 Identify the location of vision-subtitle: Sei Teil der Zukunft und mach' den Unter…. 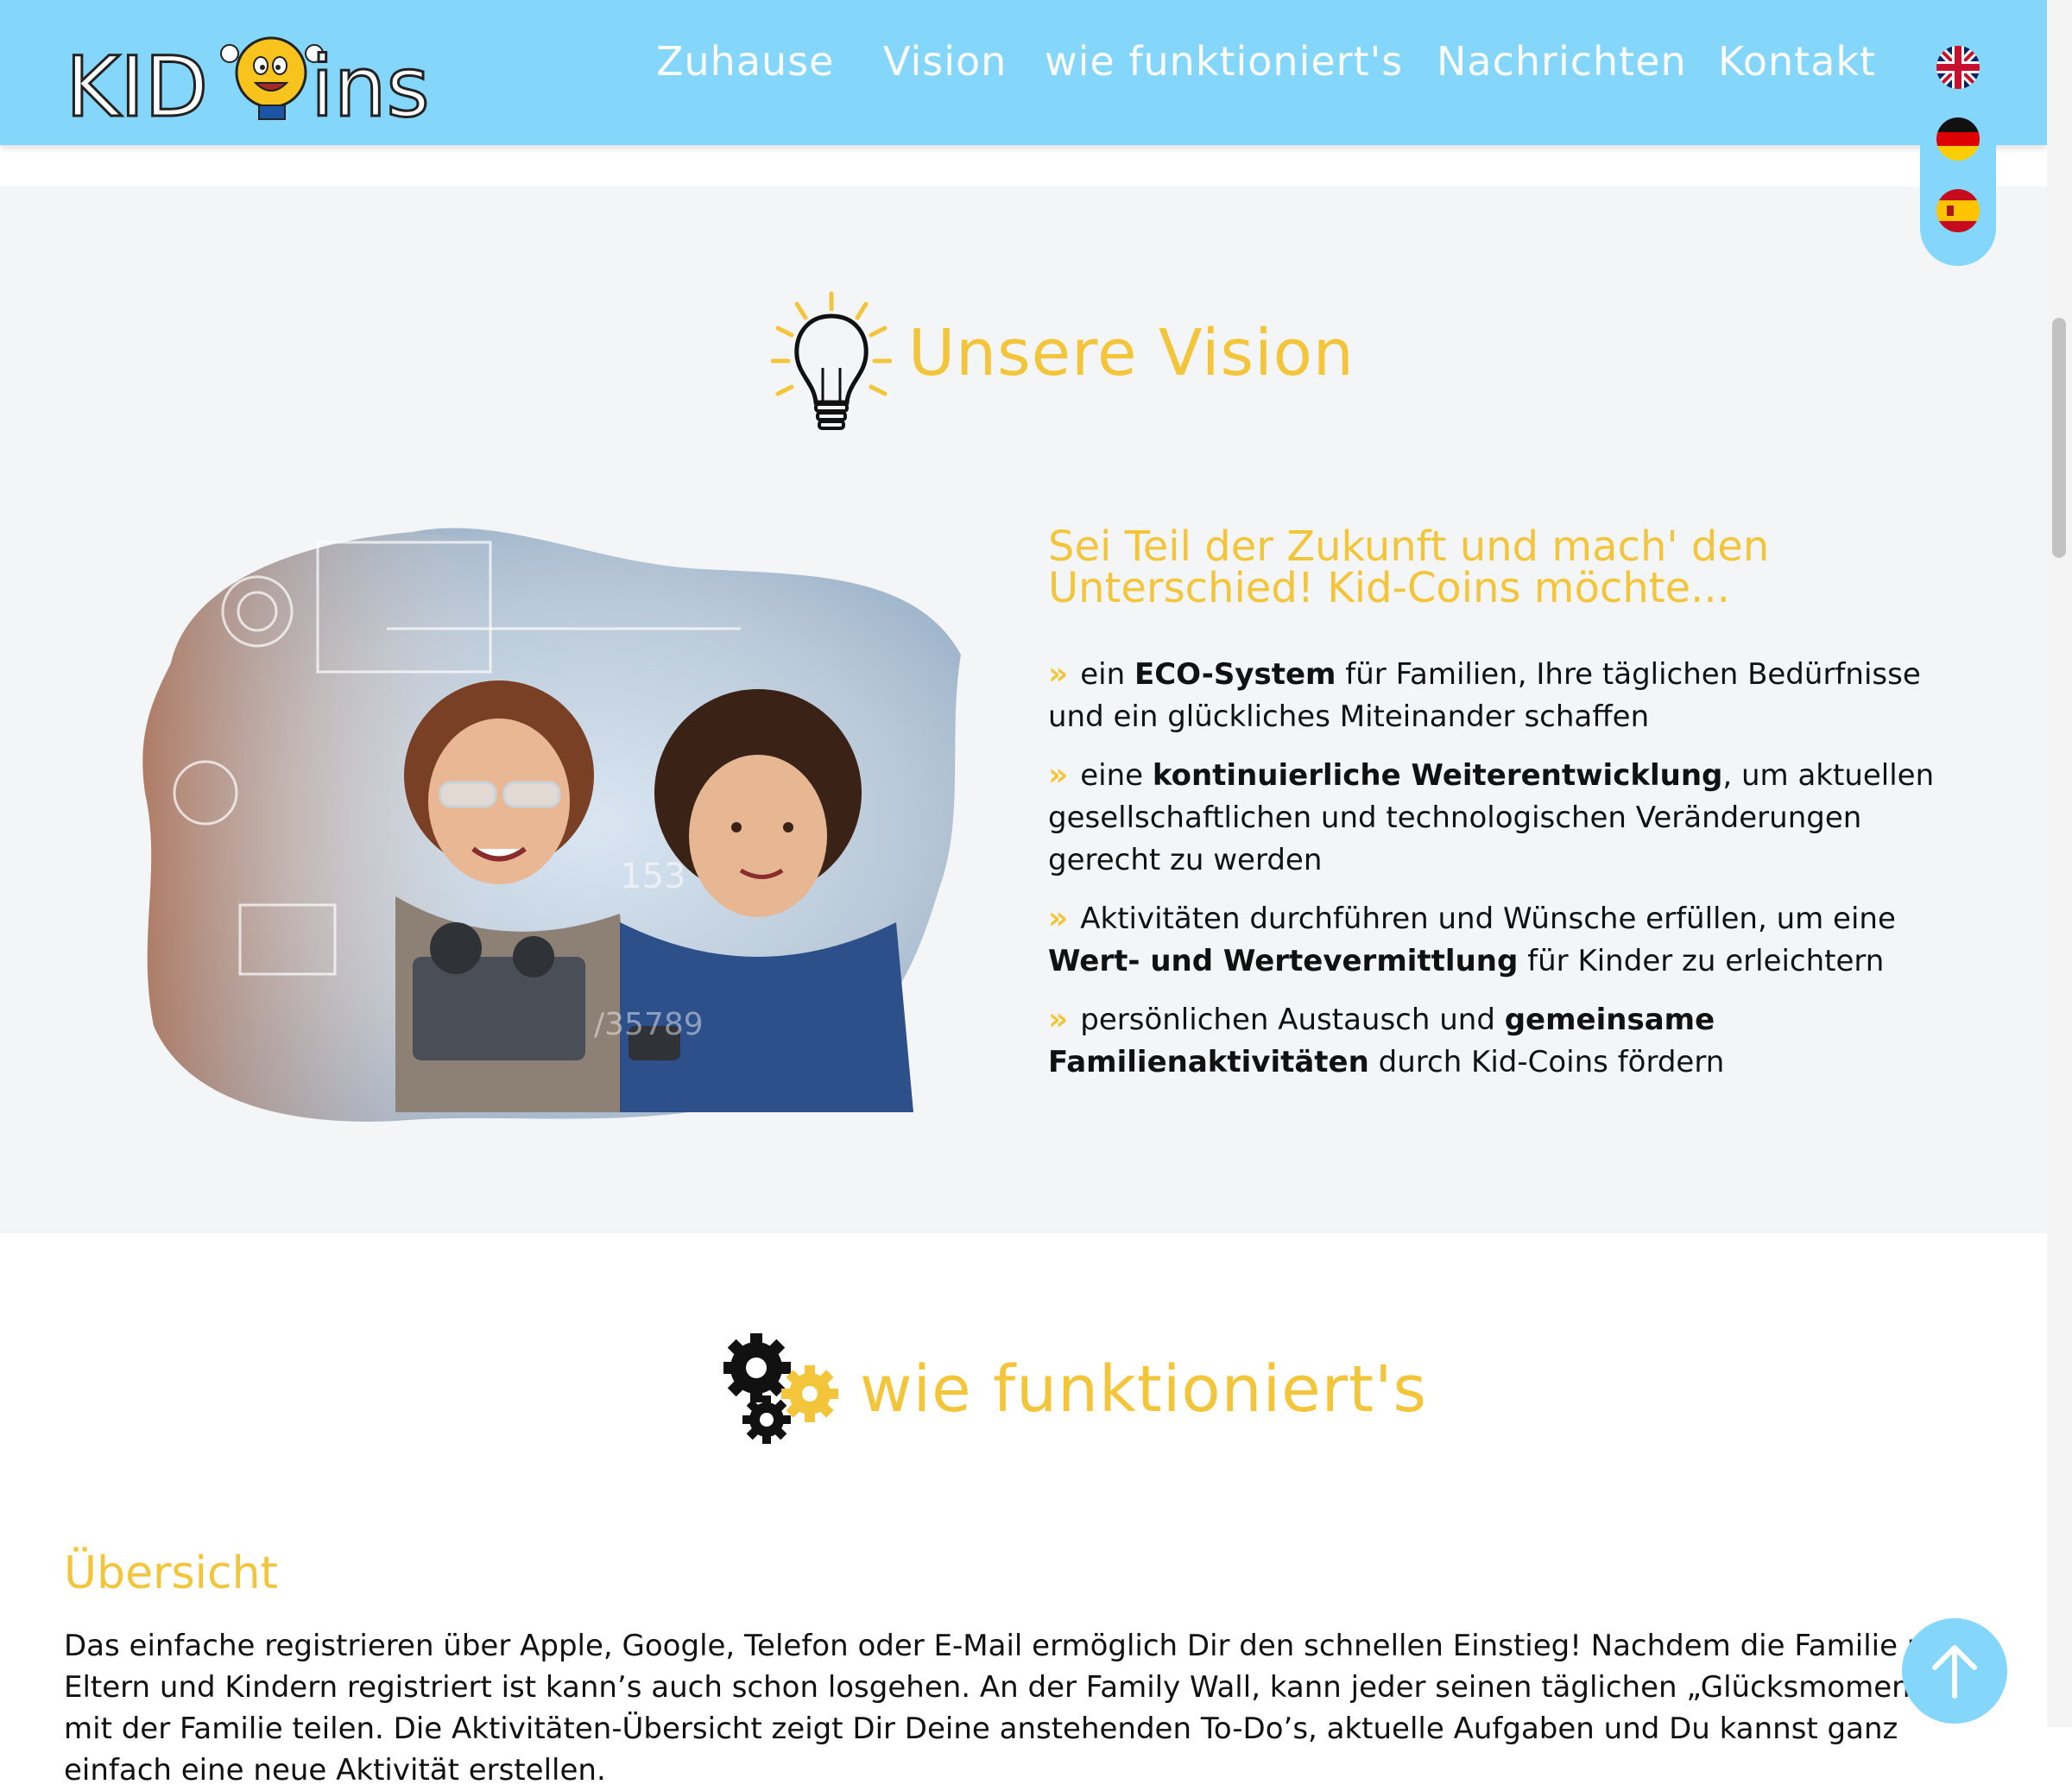
(1409, 567).